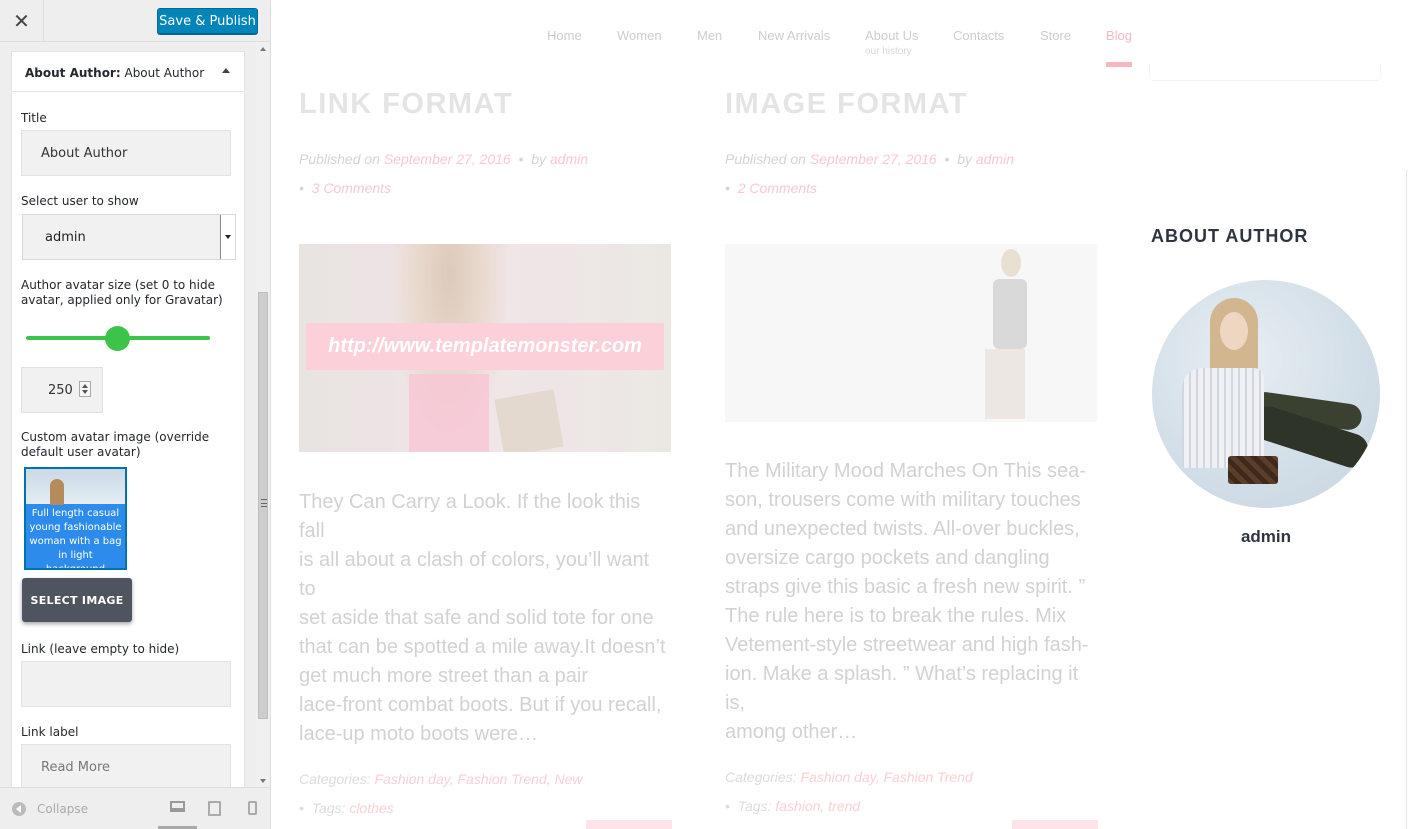 The image size is (1409, 829). What do you see at coordinates (978, 35) in the screenshot?
I see `nav-contacts: Contacts` at bounding box center [978, 35].